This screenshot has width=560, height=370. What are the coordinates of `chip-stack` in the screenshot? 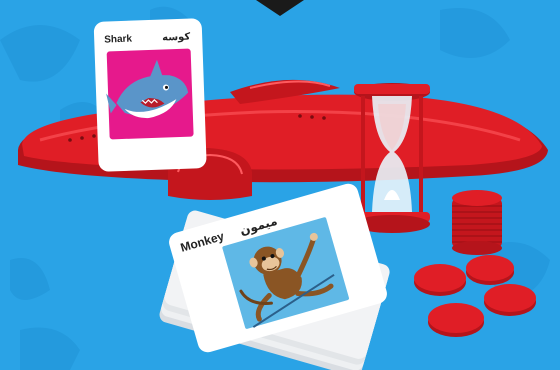 It's located at (477, 222).